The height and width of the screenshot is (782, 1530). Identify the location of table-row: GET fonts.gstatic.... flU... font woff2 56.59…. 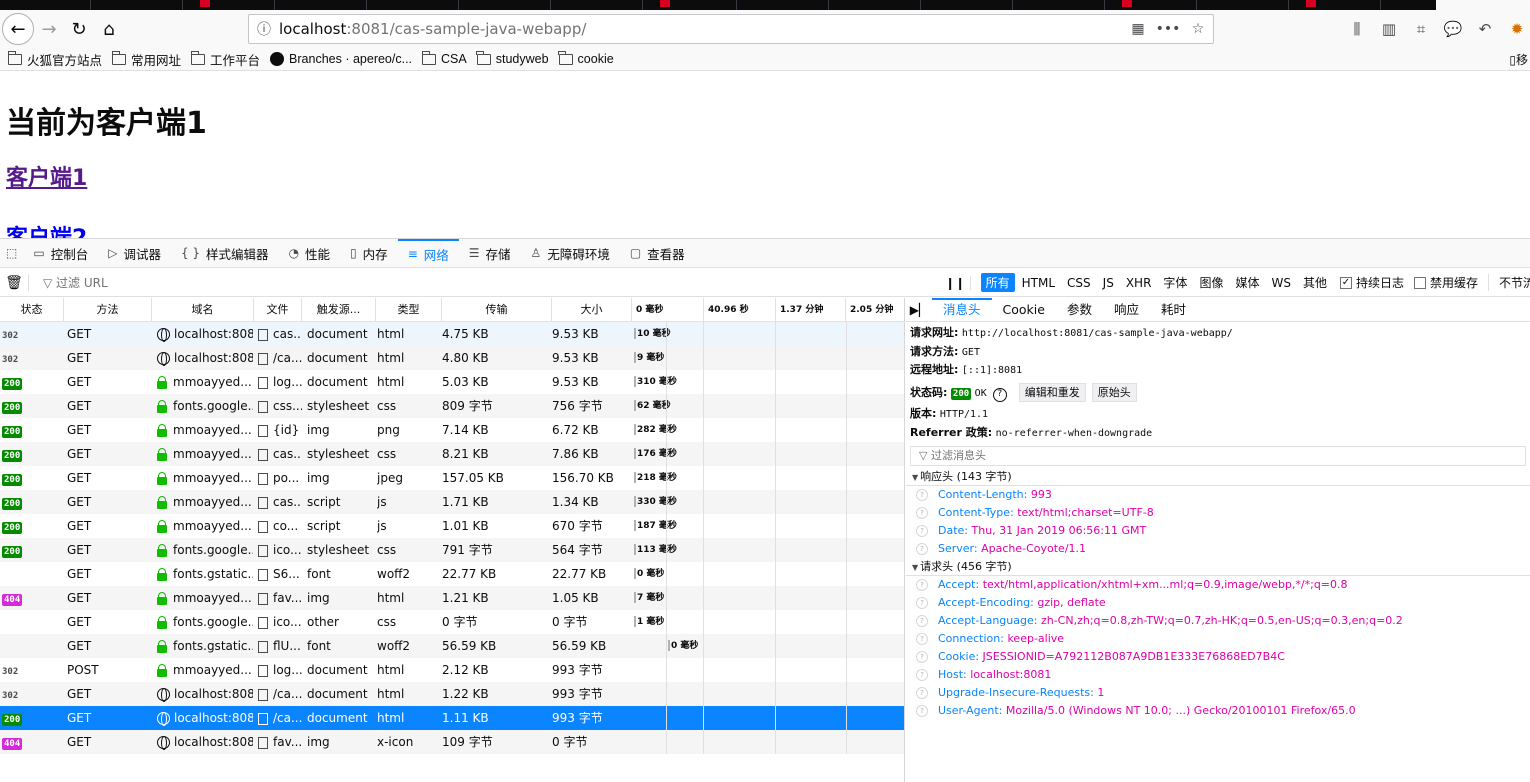
(452, 646).